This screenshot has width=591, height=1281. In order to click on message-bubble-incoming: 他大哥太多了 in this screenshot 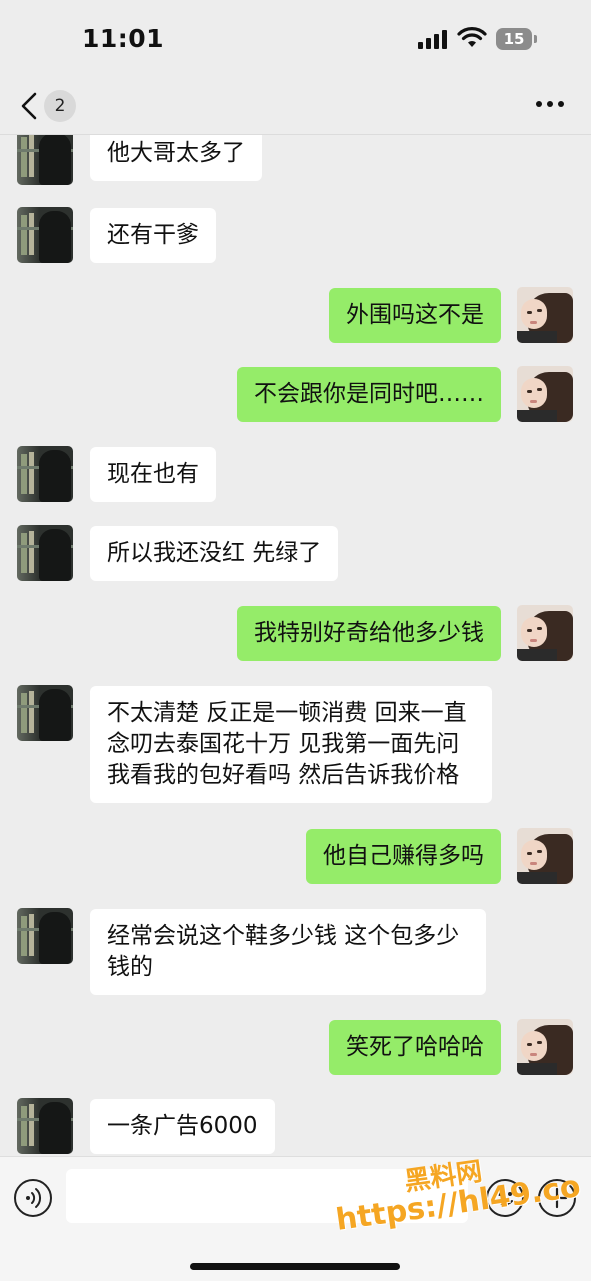, I will do `click(176, 158)`.